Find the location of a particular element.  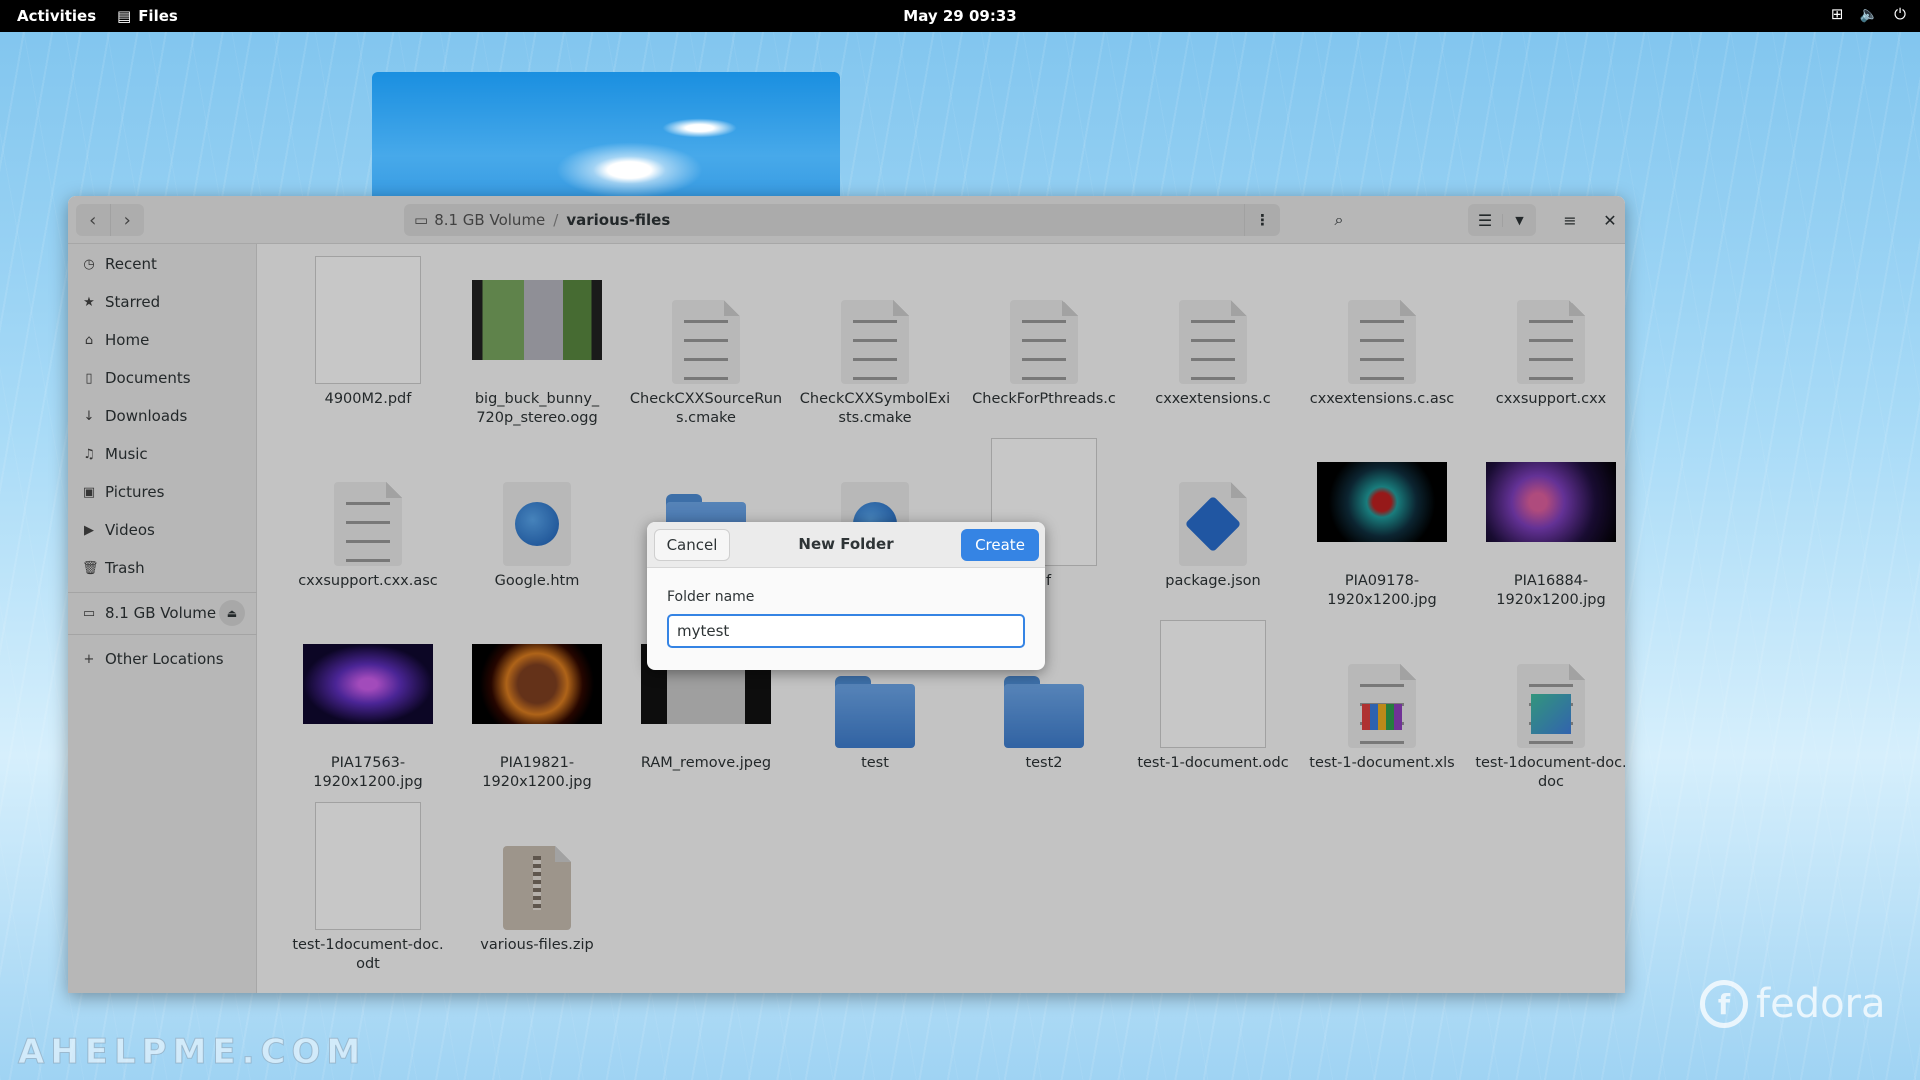

background-window is located at coordinates (606, 142).